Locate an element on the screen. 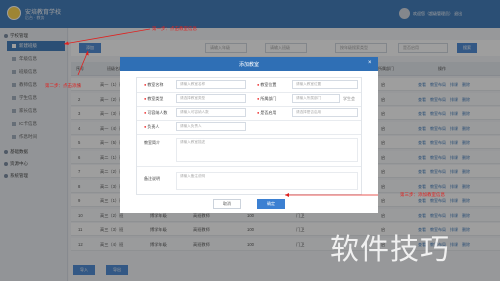  watermark: 软件技巧 is located at coordinates (390, 249).